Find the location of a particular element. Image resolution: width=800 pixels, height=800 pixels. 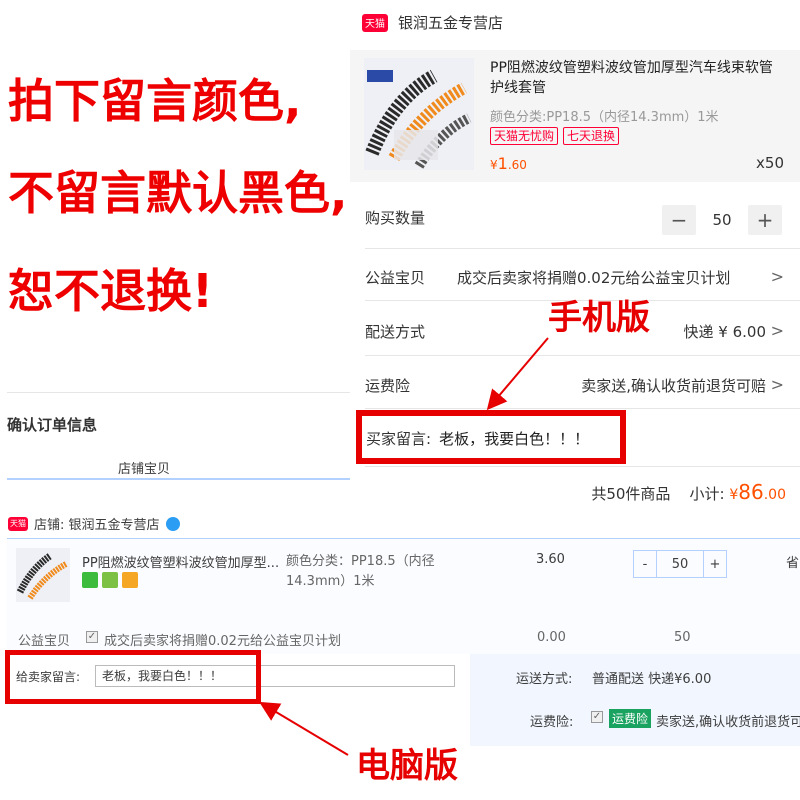

desktop-arrow is located at coordinates (304, 728).